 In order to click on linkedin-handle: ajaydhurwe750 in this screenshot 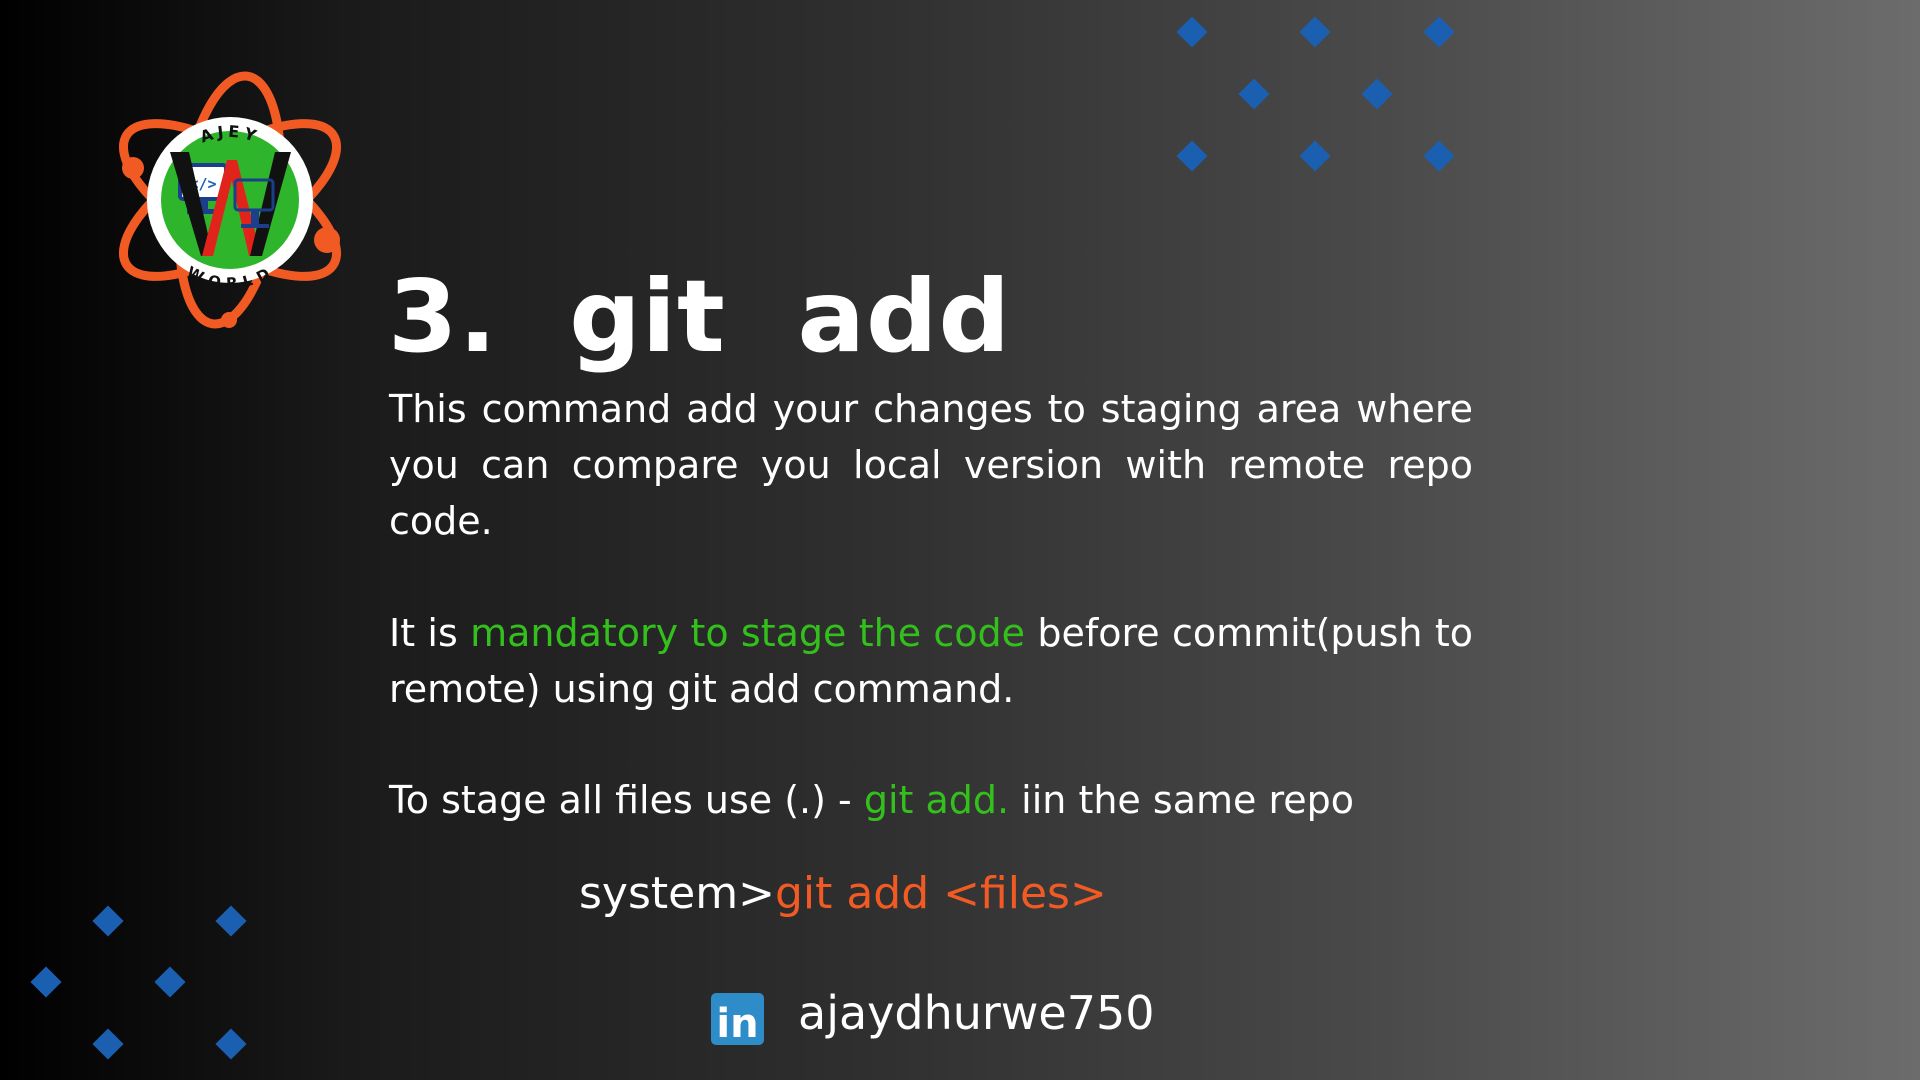, I will do `click(976, 1013)`.